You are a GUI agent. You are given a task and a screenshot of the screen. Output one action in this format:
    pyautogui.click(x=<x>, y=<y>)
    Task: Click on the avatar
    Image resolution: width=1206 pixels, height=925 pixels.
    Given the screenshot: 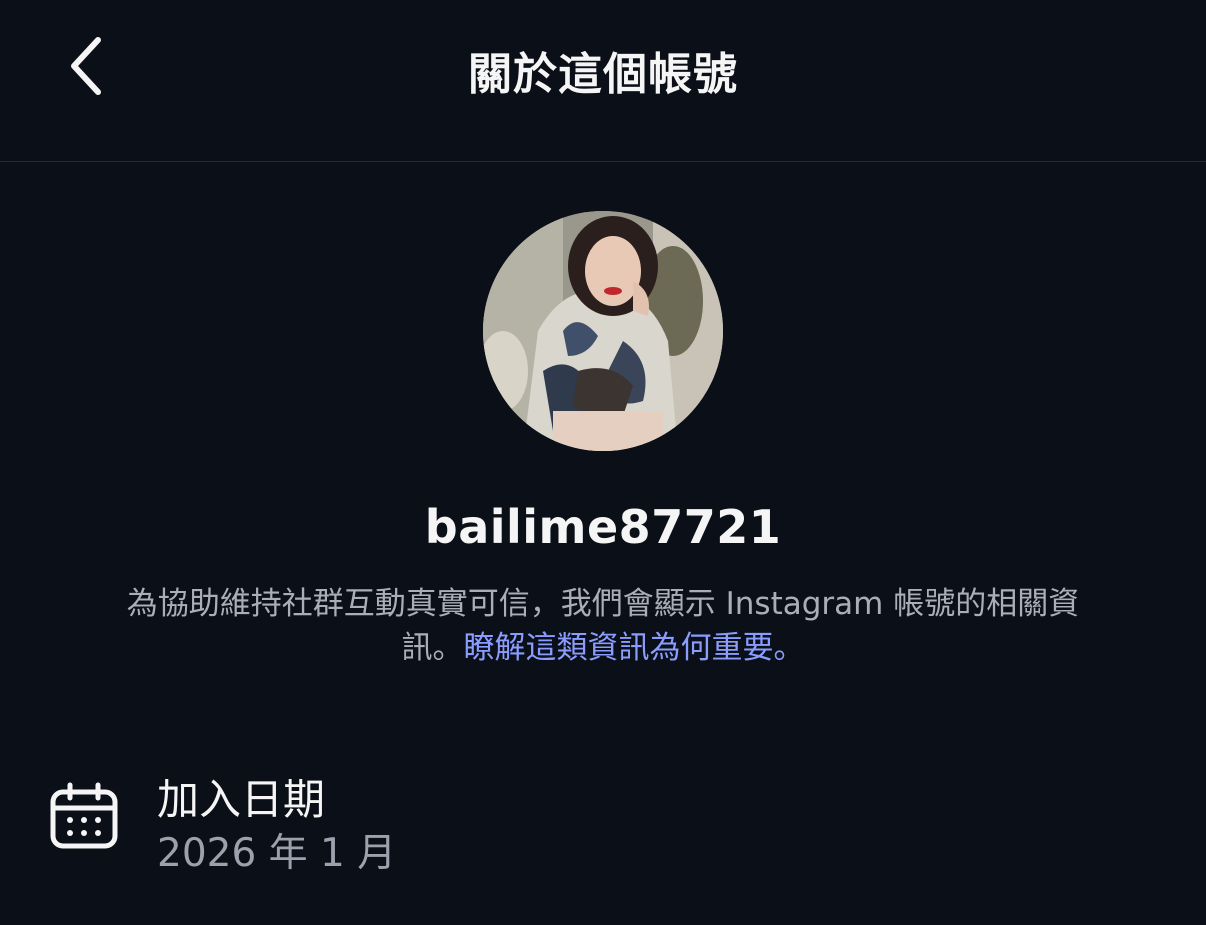 What is the action you would take?
    pyautogui.click(x=603, y=331)
    